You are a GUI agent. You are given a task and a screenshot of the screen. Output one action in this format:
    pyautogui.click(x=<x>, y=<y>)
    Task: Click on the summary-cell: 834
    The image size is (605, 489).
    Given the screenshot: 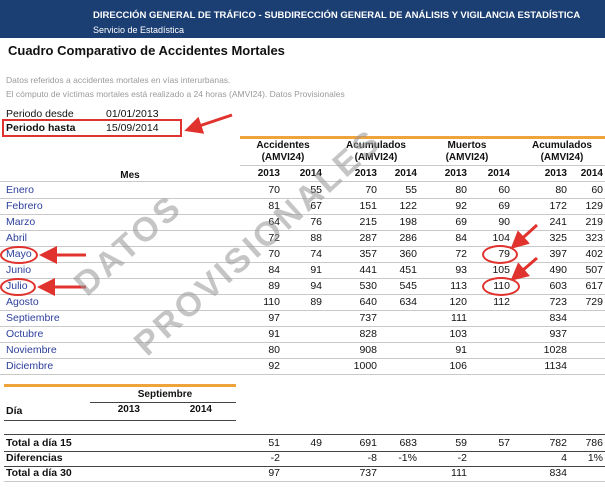 What is the action you would take?
    pyautogui.click(x=558, y=473)
    